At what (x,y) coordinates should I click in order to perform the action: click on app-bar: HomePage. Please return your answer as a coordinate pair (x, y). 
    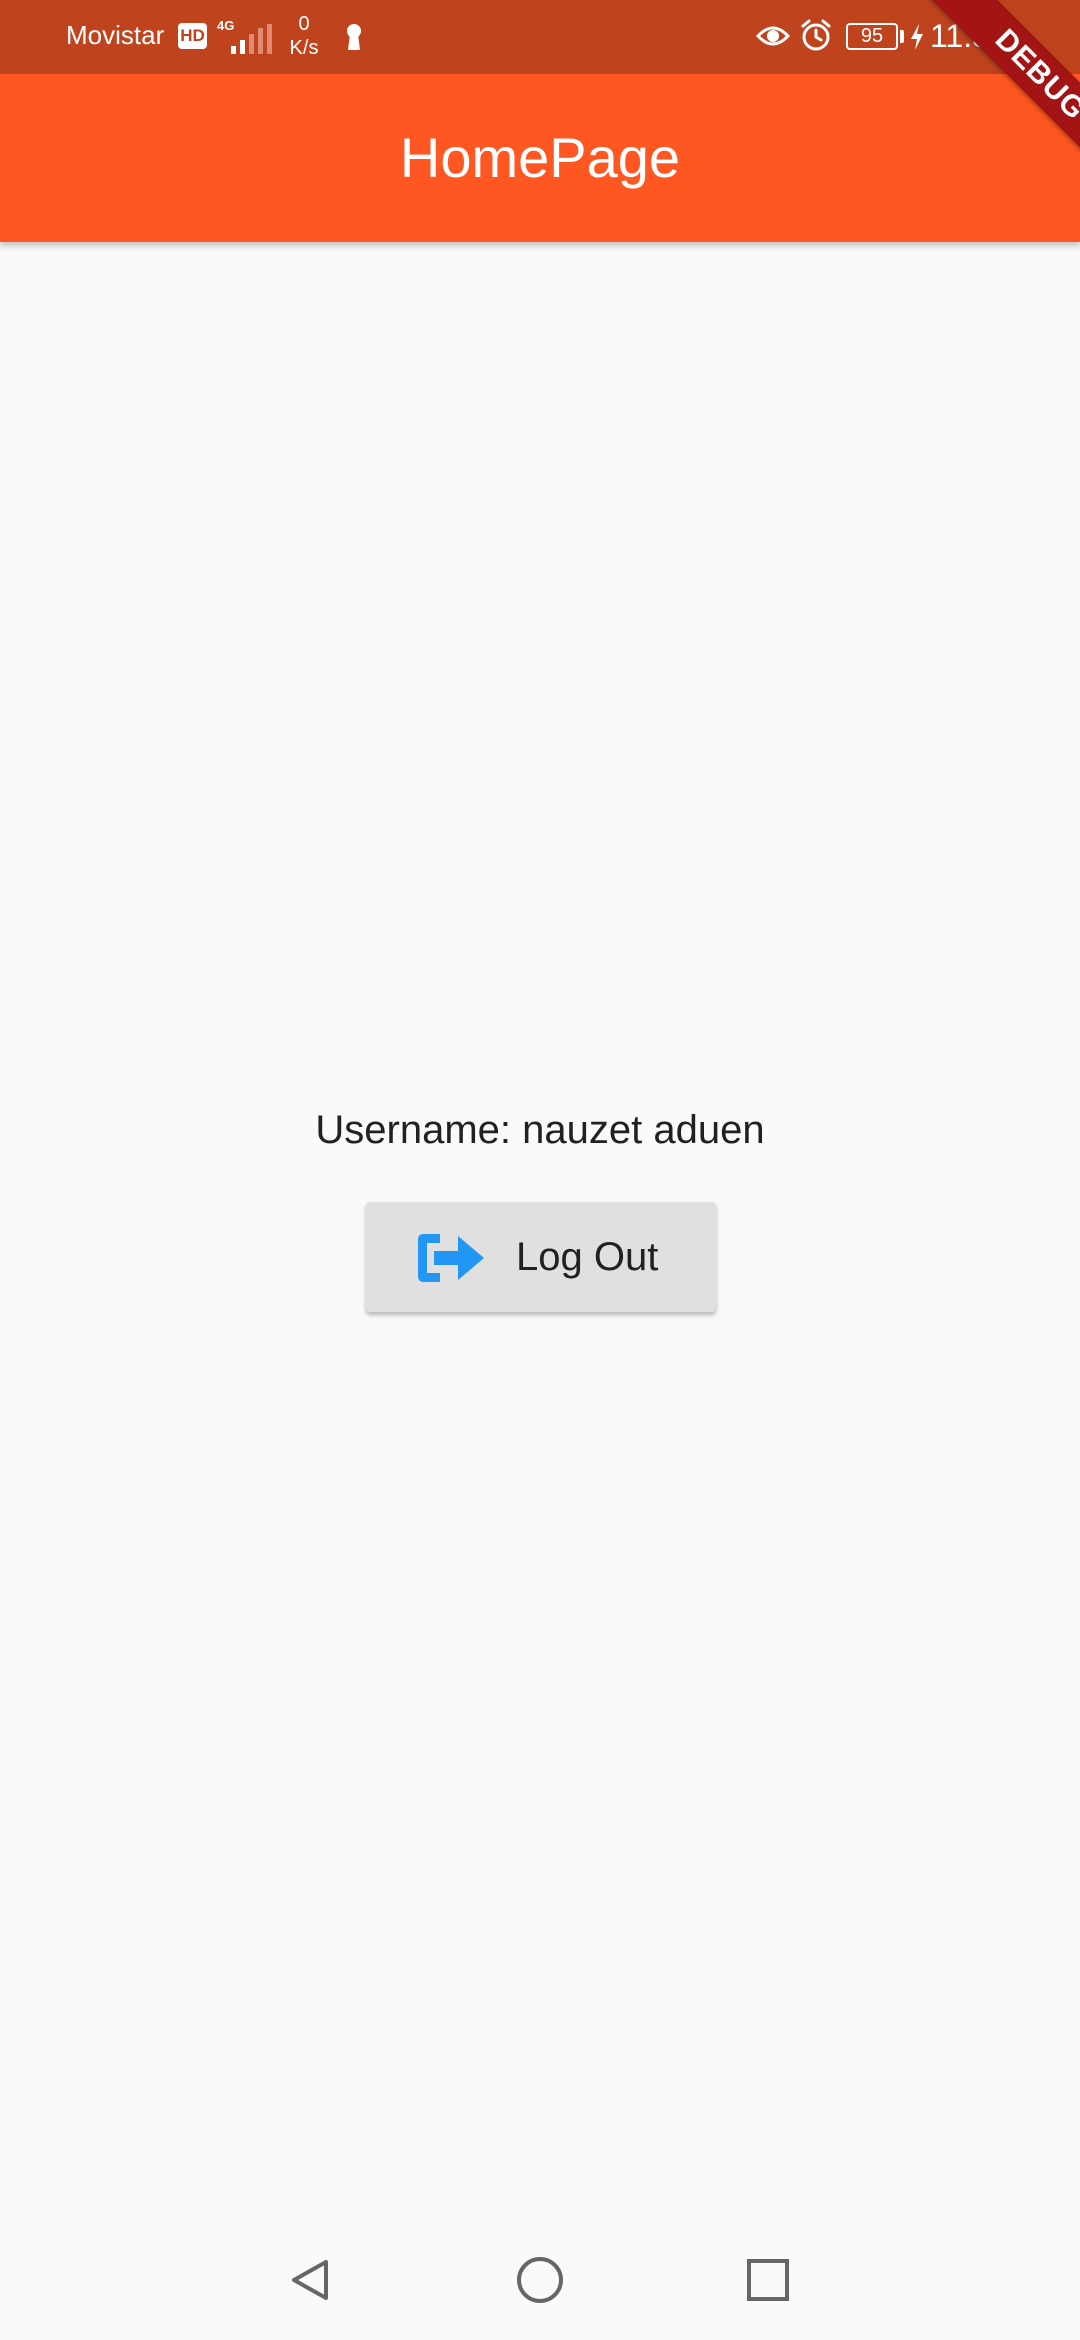
    Looking at the image, I should click on (540, 158).